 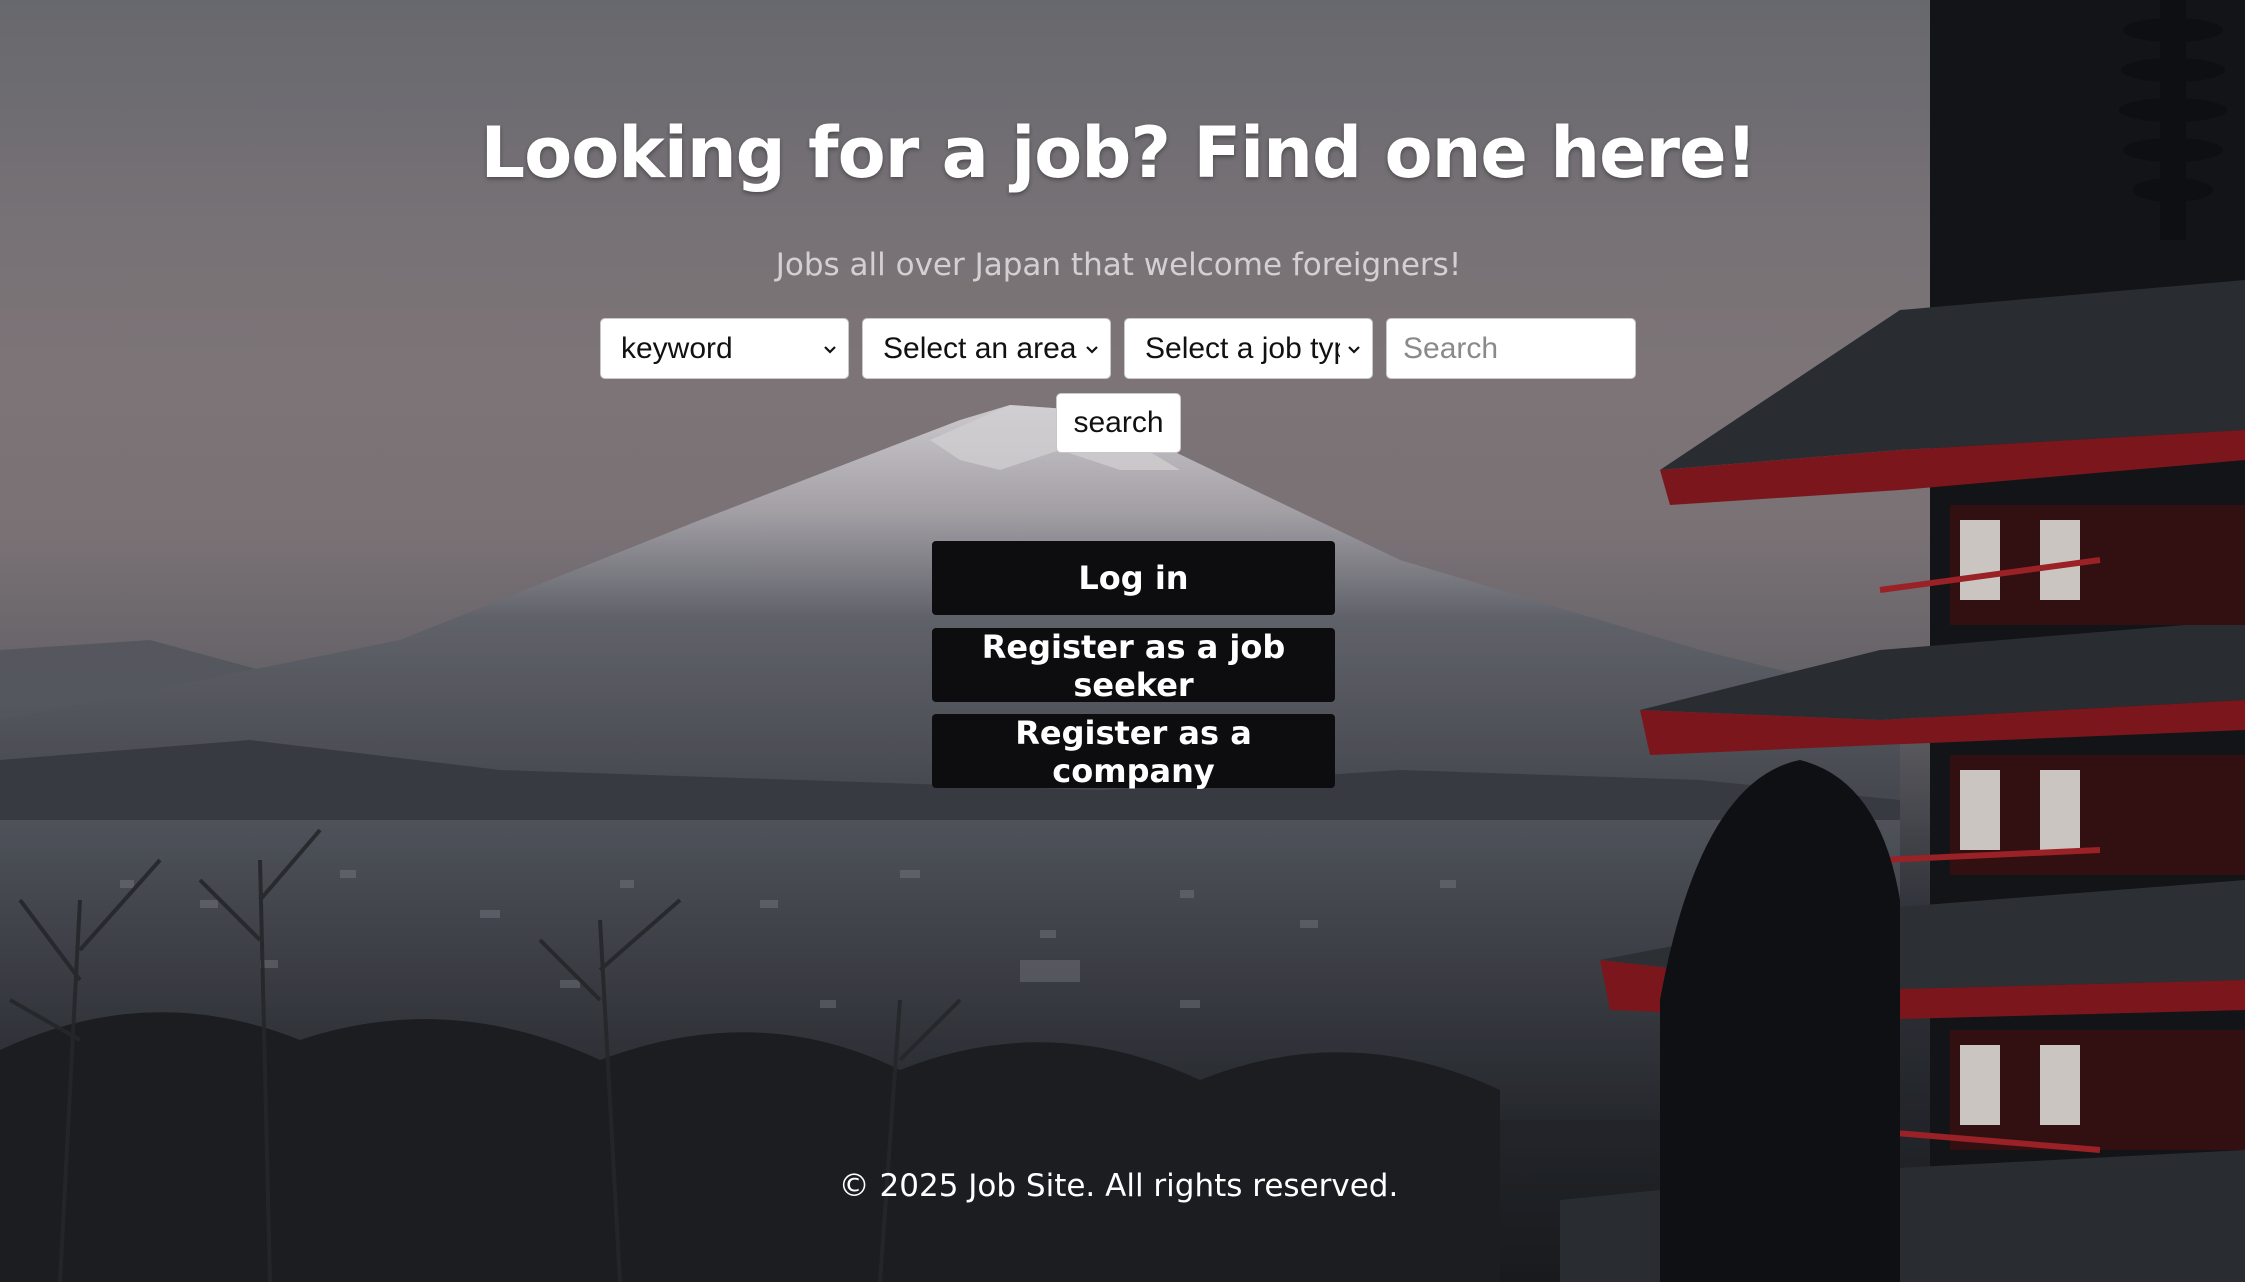 I want to click on footer-copyright: © 2025 Job Site. All rights reserved., so click(x=1118, y=1186).